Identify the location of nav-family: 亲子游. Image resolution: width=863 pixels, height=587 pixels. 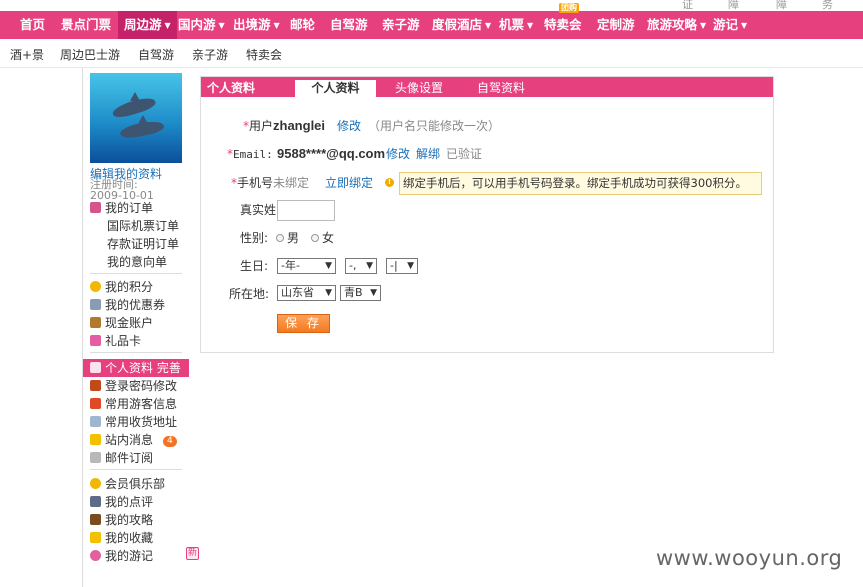
(401, 25).